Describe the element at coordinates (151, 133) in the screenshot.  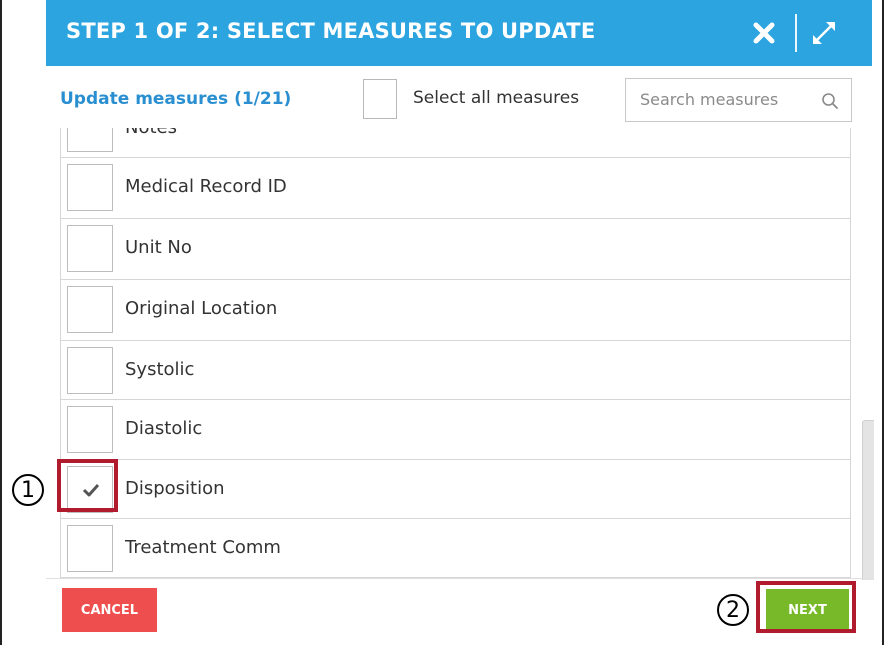
I see `measure-label: Notes` at that location.